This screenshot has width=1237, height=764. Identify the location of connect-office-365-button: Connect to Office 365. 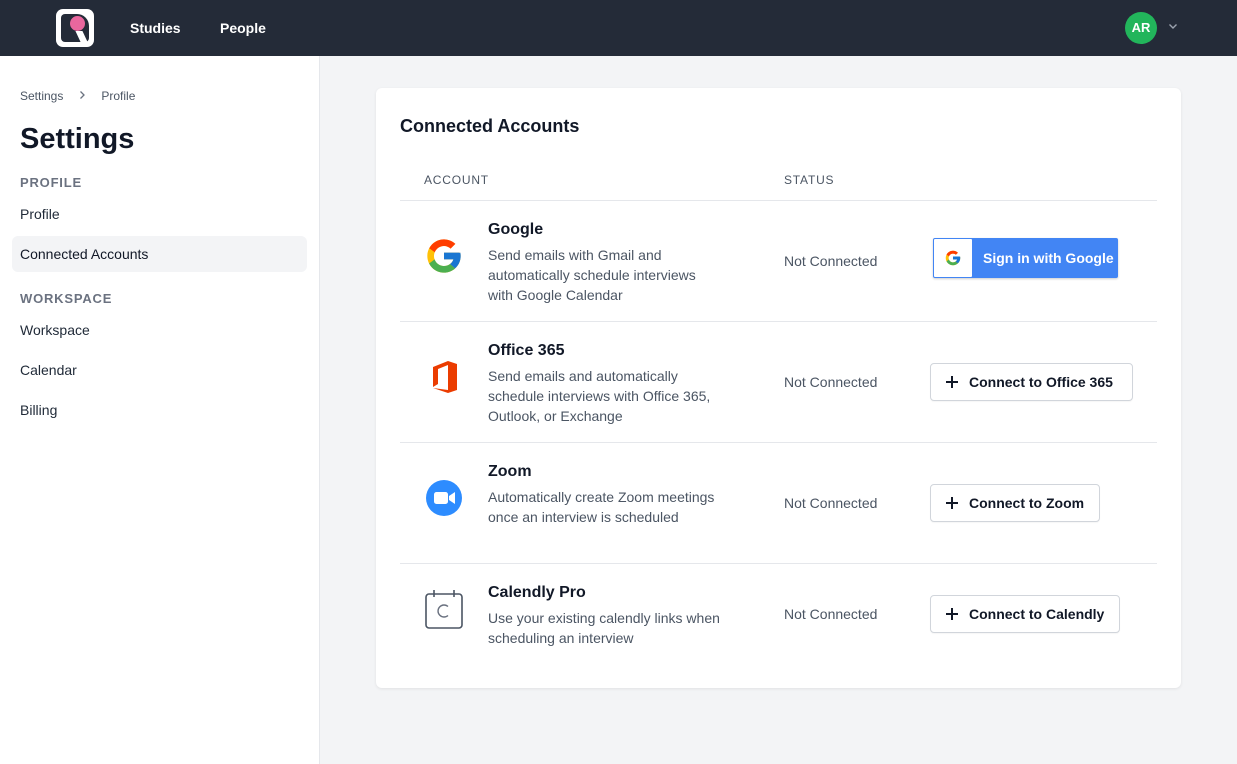
(1031, 382).